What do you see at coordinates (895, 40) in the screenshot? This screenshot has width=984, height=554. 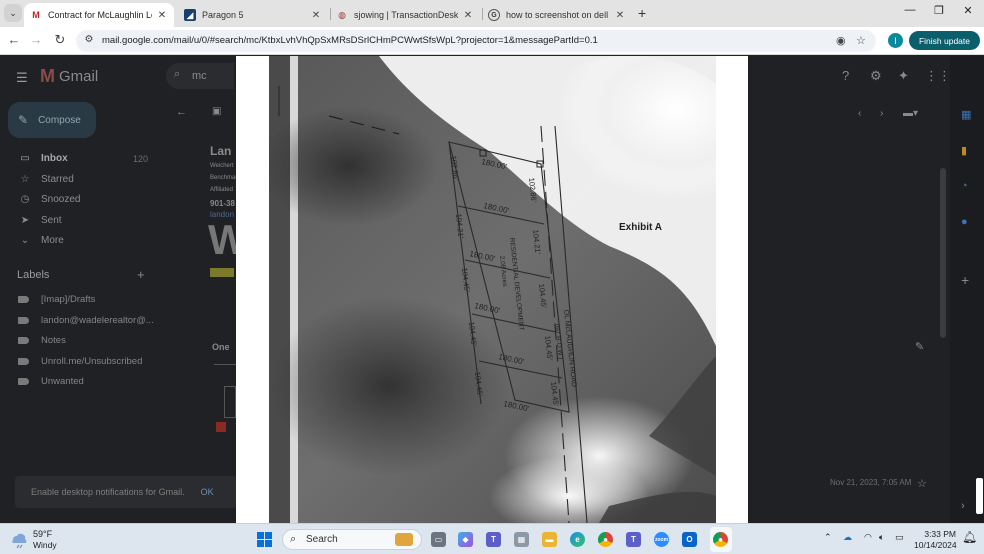 I see `profile-avatar: I` at bounding box center [895, 40].